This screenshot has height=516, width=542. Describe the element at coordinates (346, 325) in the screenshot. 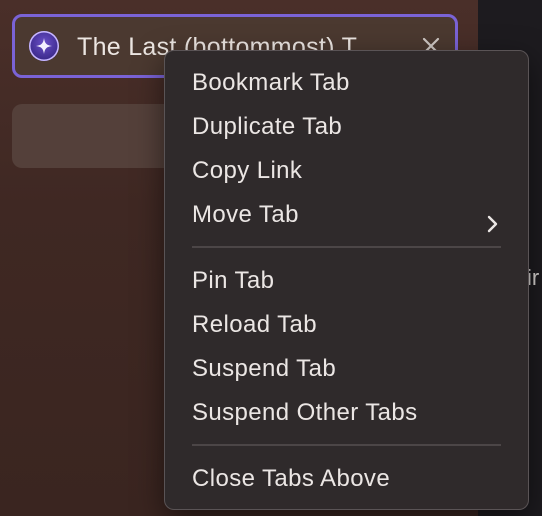

I see `menu-item-reload-tab: Reload Tab` at that location.